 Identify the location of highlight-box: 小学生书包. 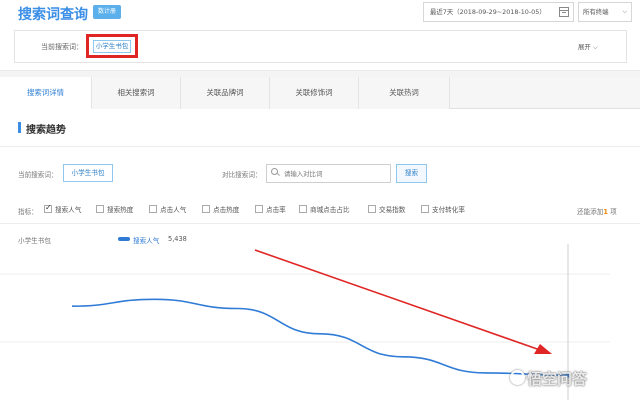
(112, 46).